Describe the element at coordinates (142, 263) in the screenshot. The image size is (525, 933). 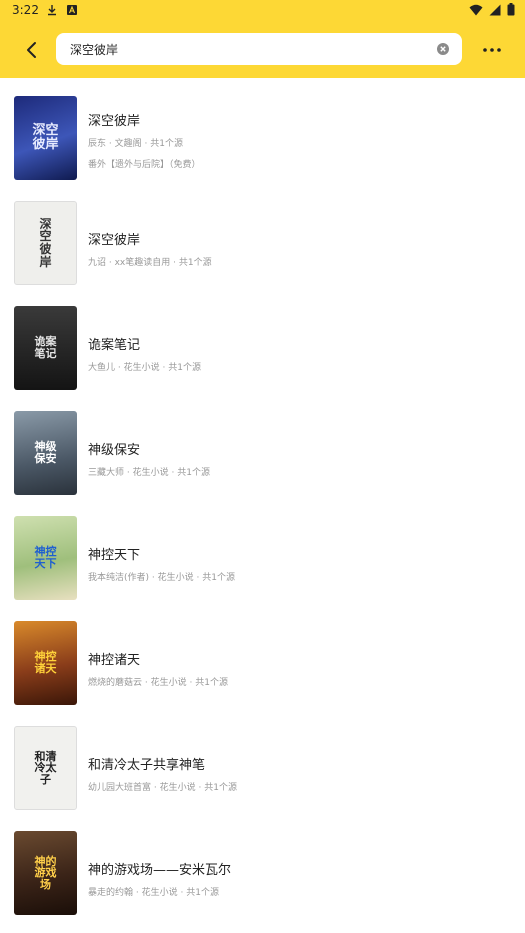
I see `book-source: xx笔趣读自用` at that location.